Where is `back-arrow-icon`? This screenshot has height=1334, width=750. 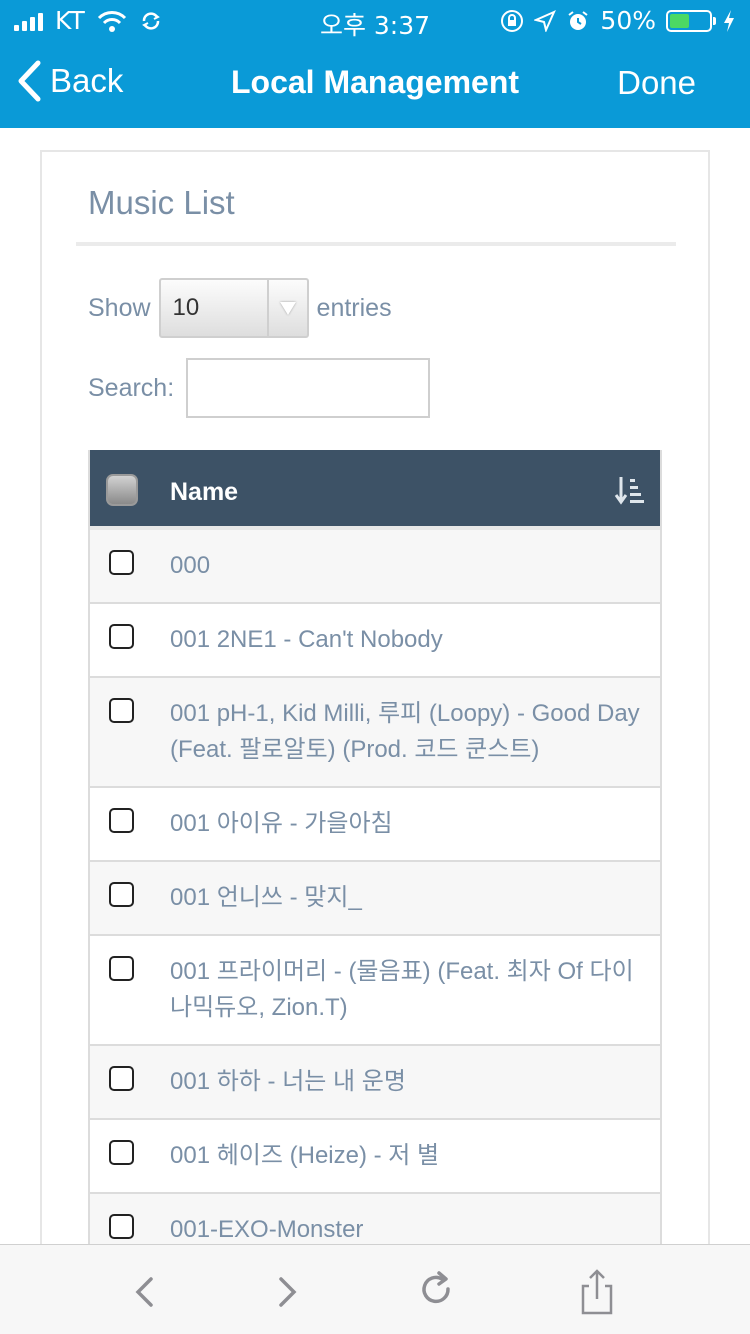 back-arrow-icon is located at coordinates (145, 1292).